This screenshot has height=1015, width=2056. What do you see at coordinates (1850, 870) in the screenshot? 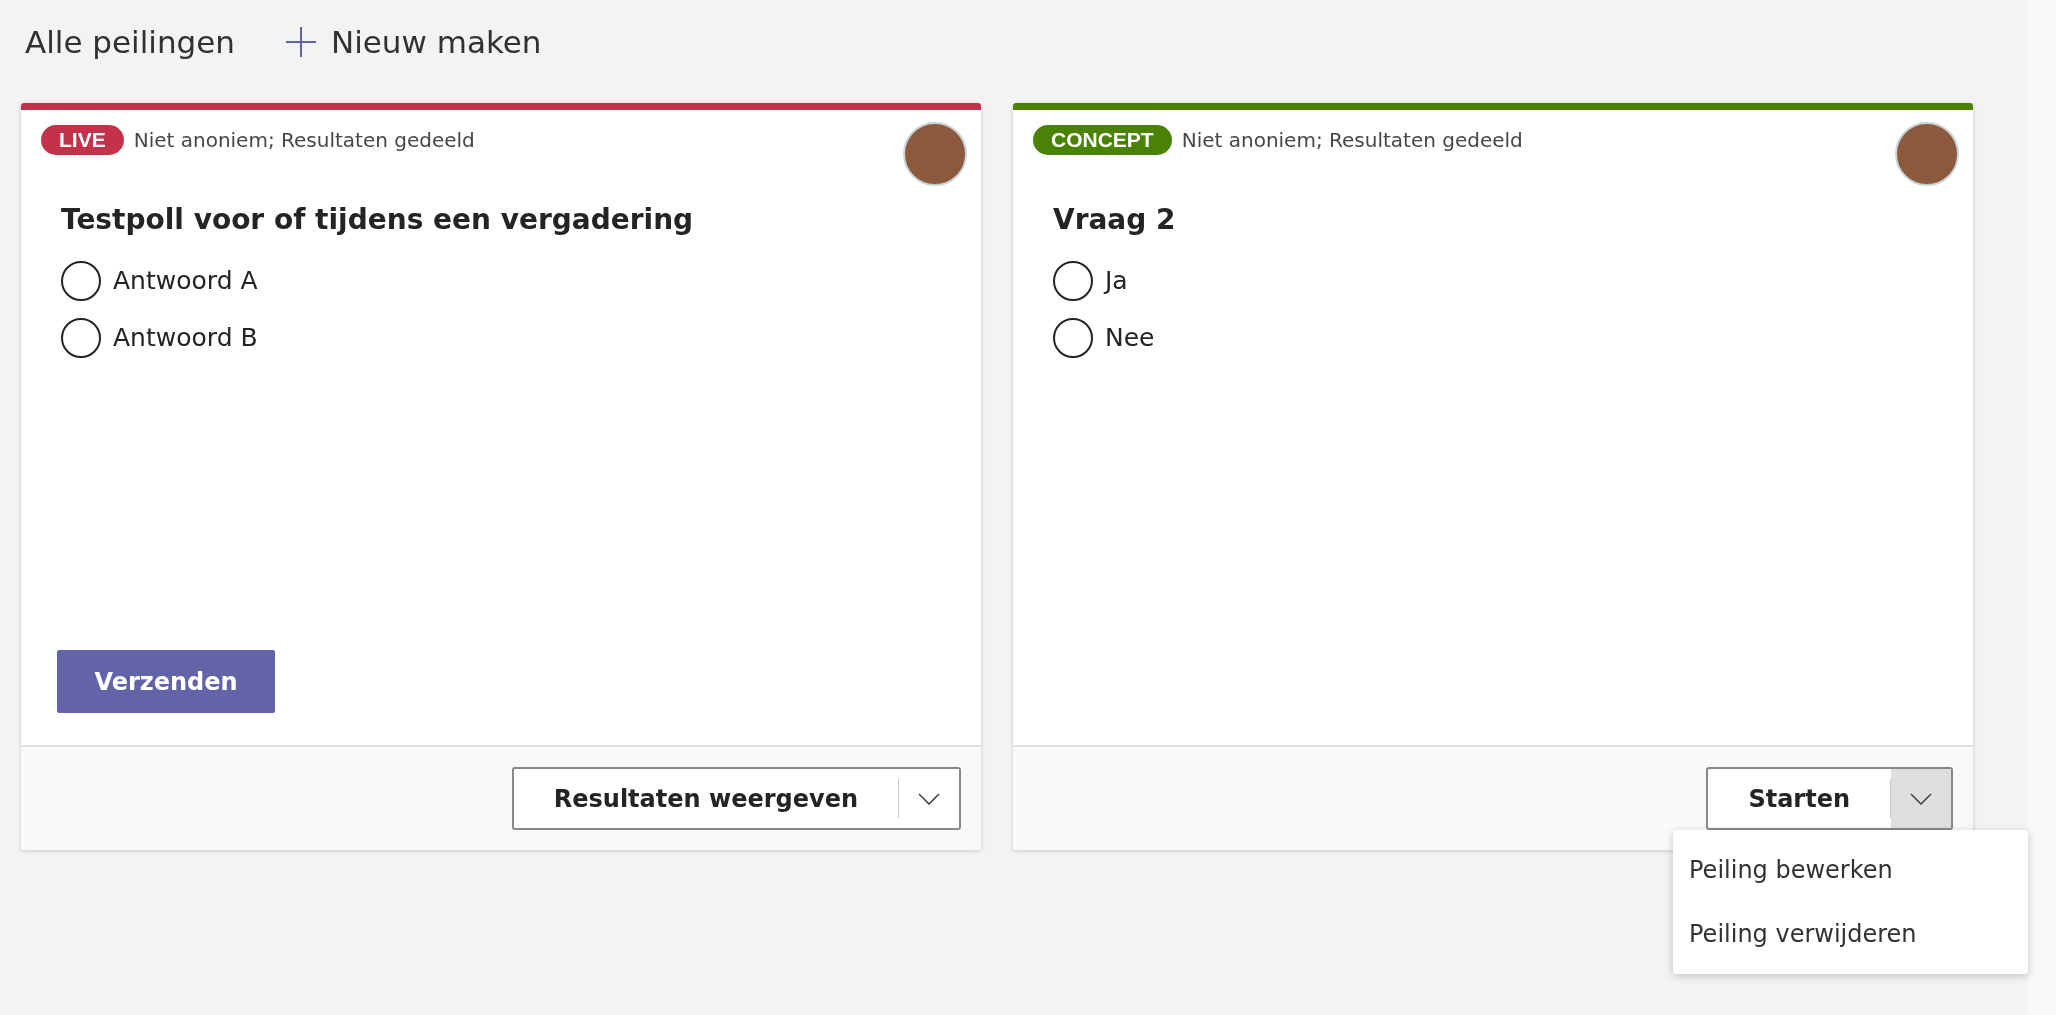
I see `menu-item: Peiling bewerken` at bounding box center [1850, 870].